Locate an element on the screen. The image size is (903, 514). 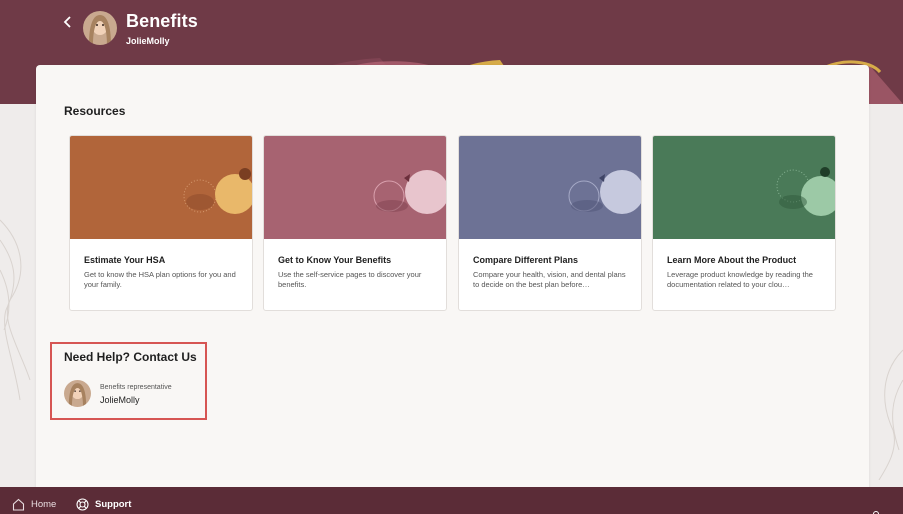
nav-support-label: Support is located at coordinates (113, 504).